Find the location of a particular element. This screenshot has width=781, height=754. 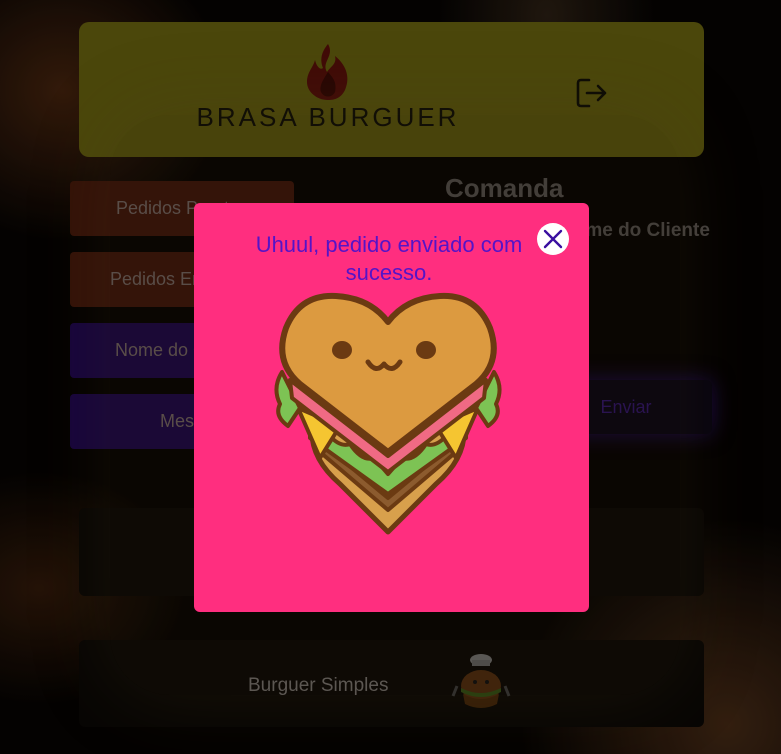

modal-message: Uhuul, pedido enviado com sucesso. is located at coordinates (389, 258).